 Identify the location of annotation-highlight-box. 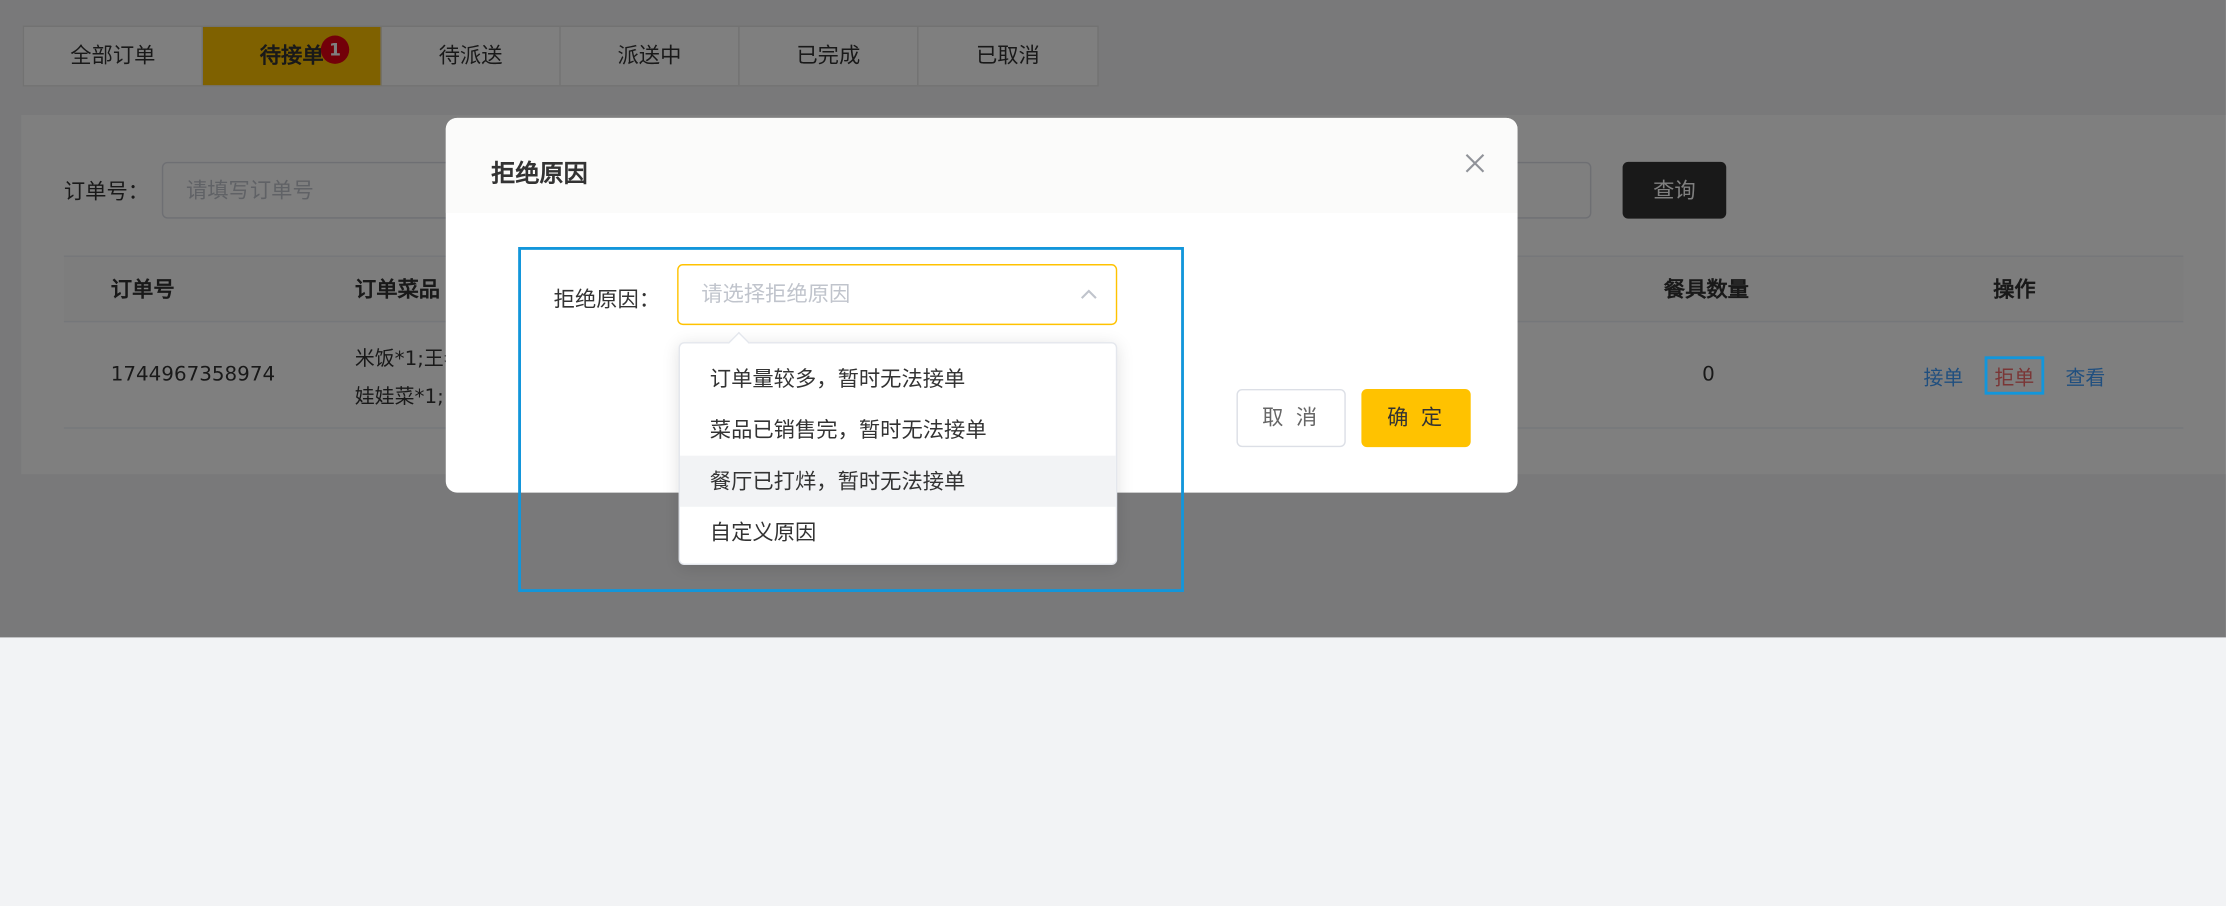
(851, 419).